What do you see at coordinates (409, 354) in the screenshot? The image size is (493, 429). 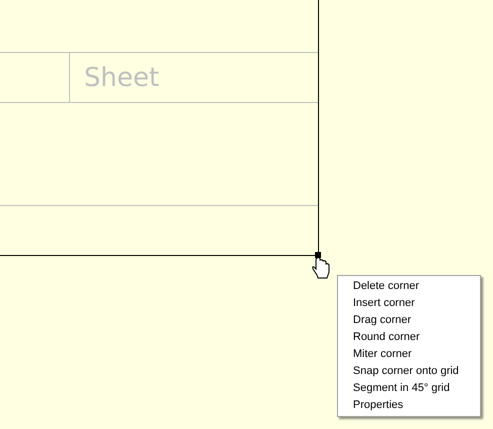 I see `menu-item: Miter corner` at bounding box center [409, 354].